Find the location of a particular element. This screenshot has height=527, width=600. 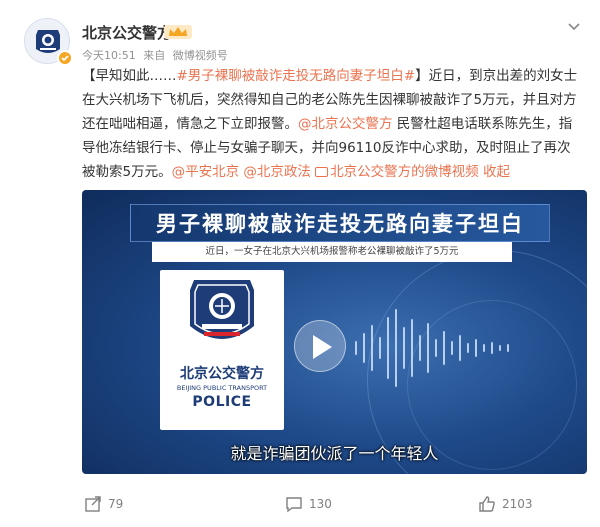

close-bracket: 】 is located at coordinates (422, 76).